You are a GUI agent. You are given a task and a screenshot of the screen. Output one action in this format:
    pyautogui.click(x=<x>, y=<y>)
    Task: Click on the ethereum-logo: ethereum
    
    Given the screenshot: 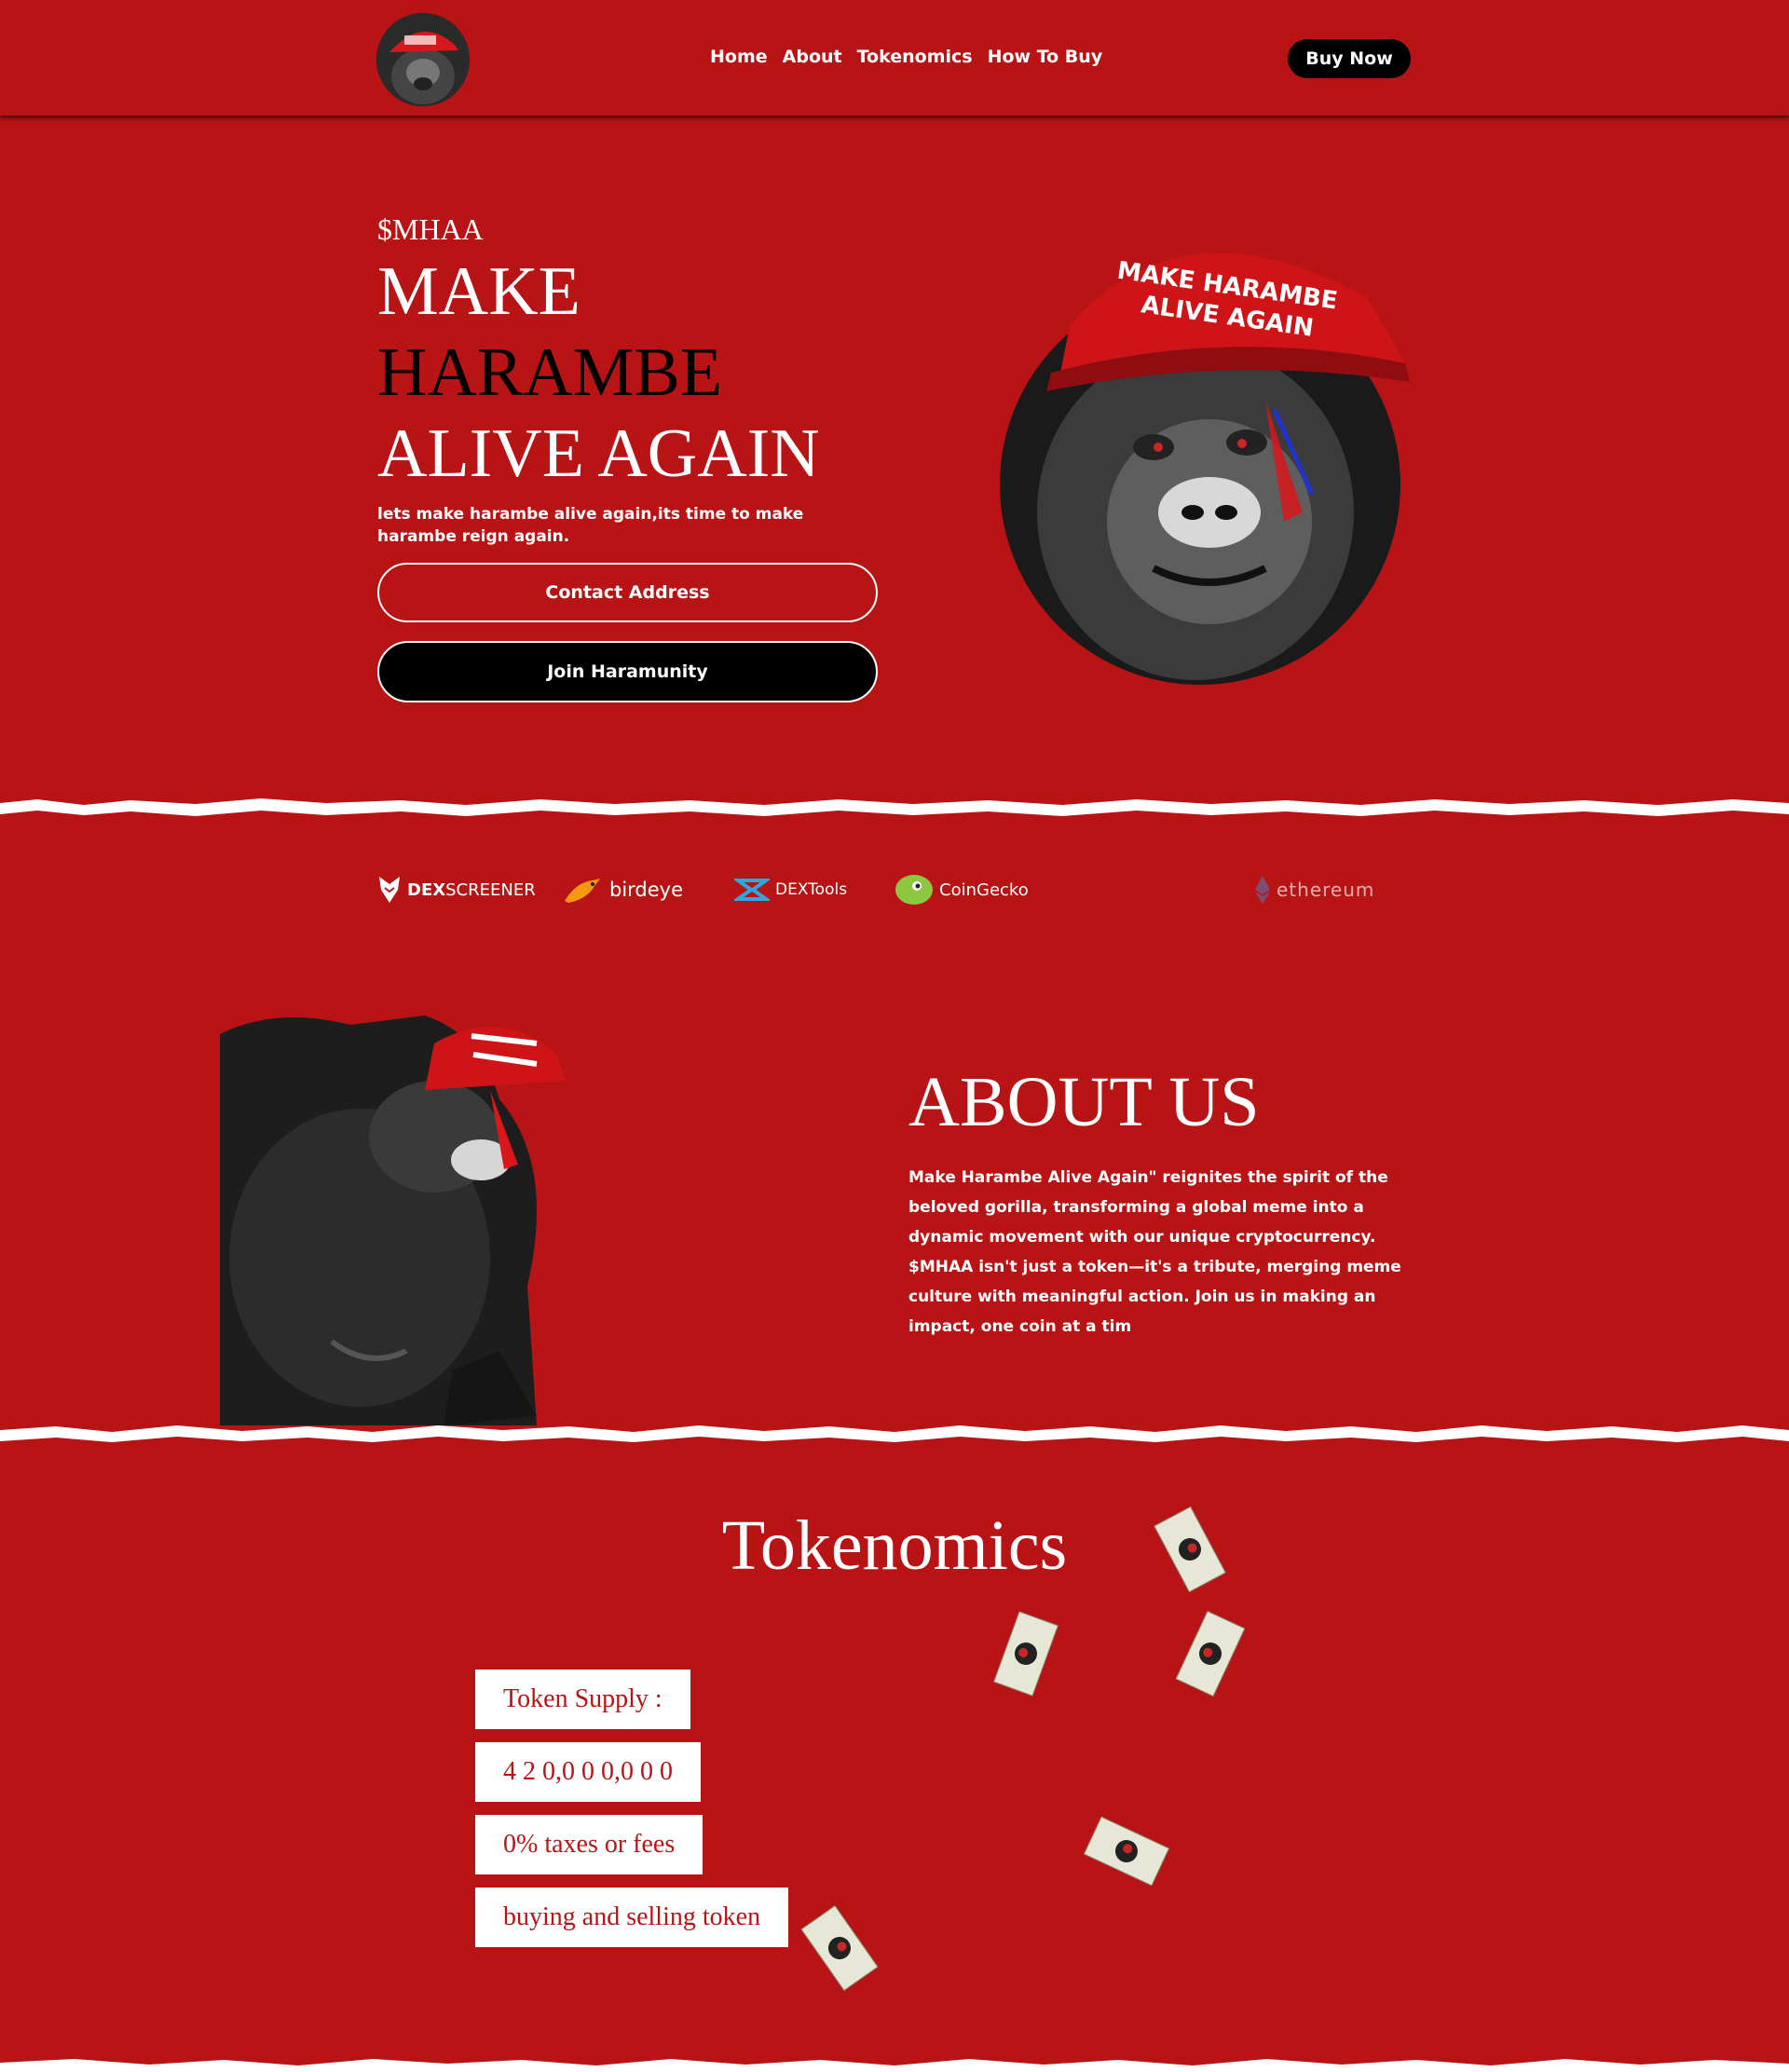 What is the action you would take?
    pyautogui.click(x=1314, y=889)
    